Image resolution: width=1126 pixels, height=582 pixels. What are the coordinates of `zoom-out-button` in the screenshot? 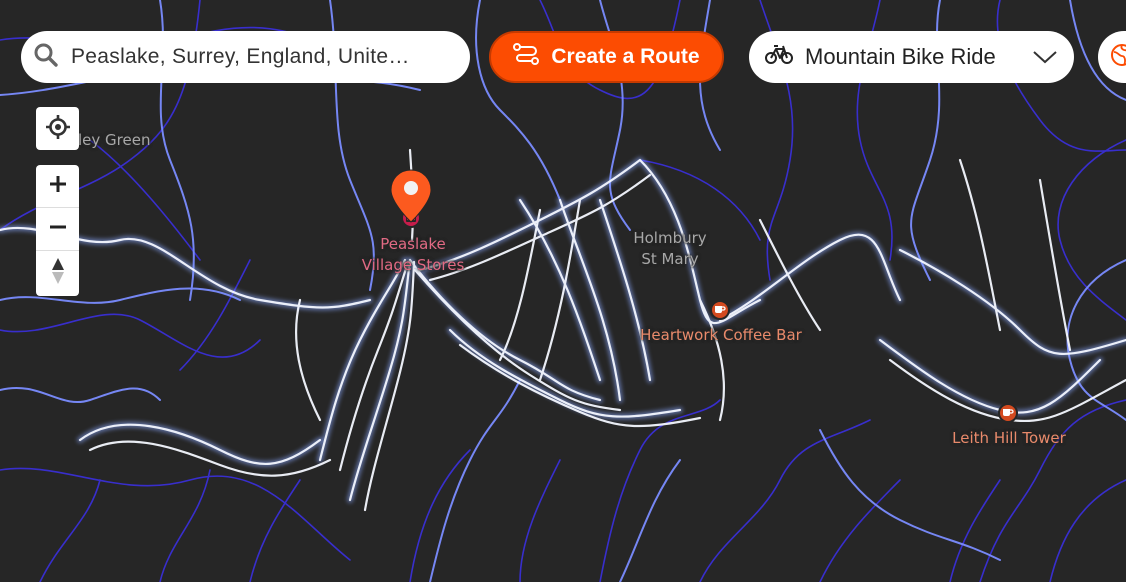 It's located at (57, 229).